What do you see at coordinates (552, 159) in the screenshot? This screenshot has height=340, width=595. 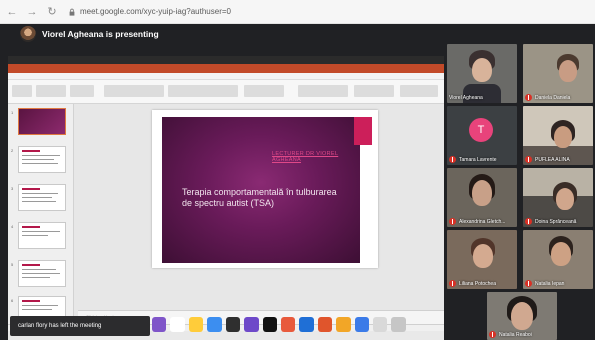 I see `participant-name: PUFLEA ALINA` at bounding box center [552, 159].